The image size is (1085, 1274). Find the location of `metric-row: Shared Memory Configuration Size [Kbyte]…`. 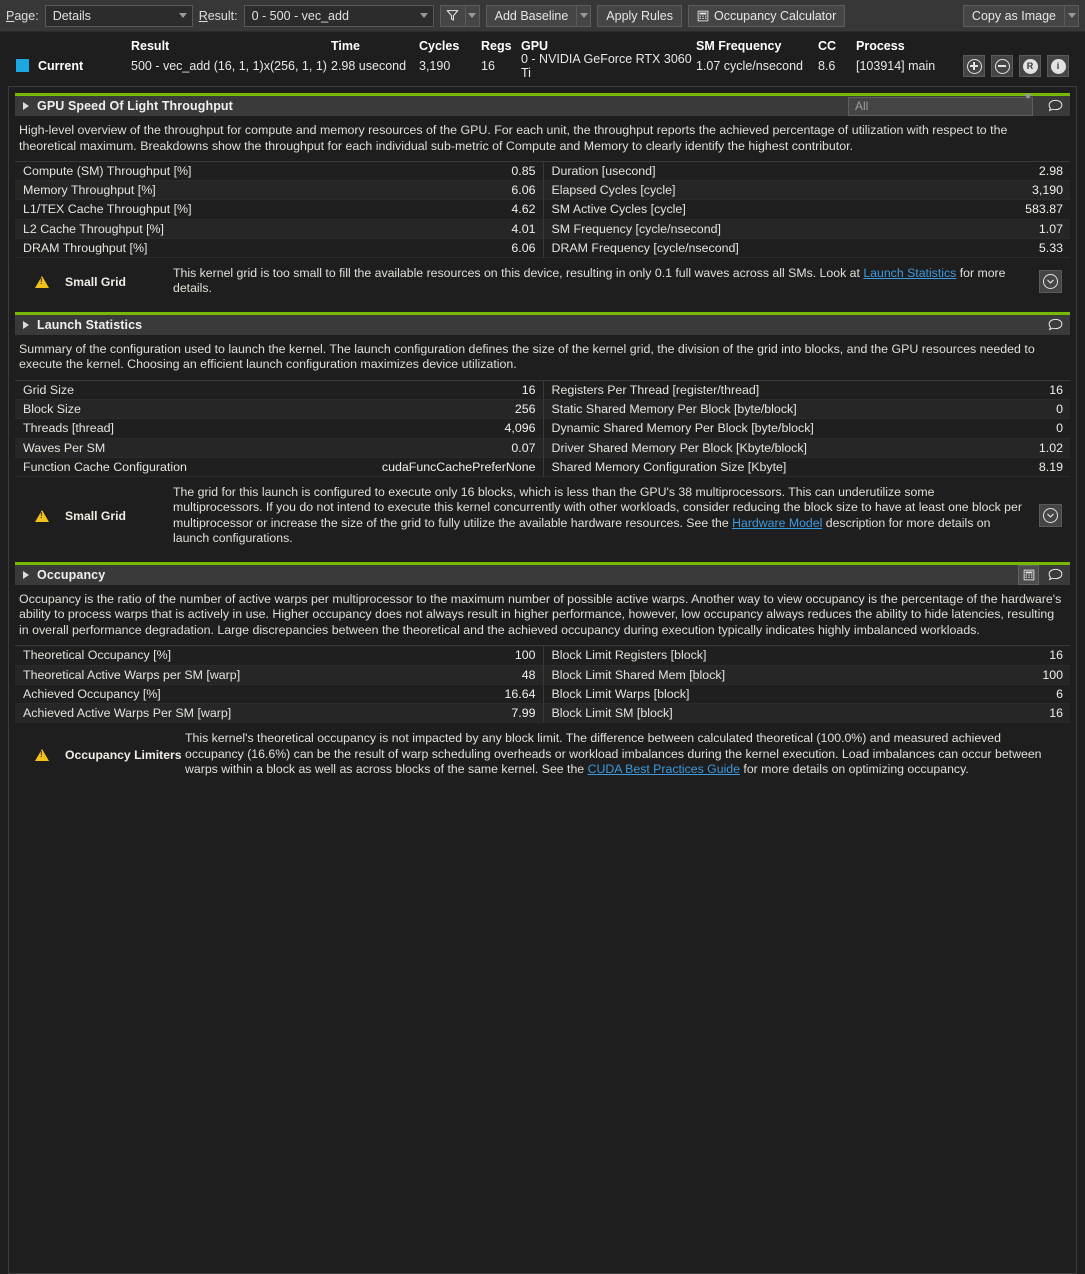

metric-row: Shared Memory Configuration Size [Kbyte]… is located at coordinates (806, 467).